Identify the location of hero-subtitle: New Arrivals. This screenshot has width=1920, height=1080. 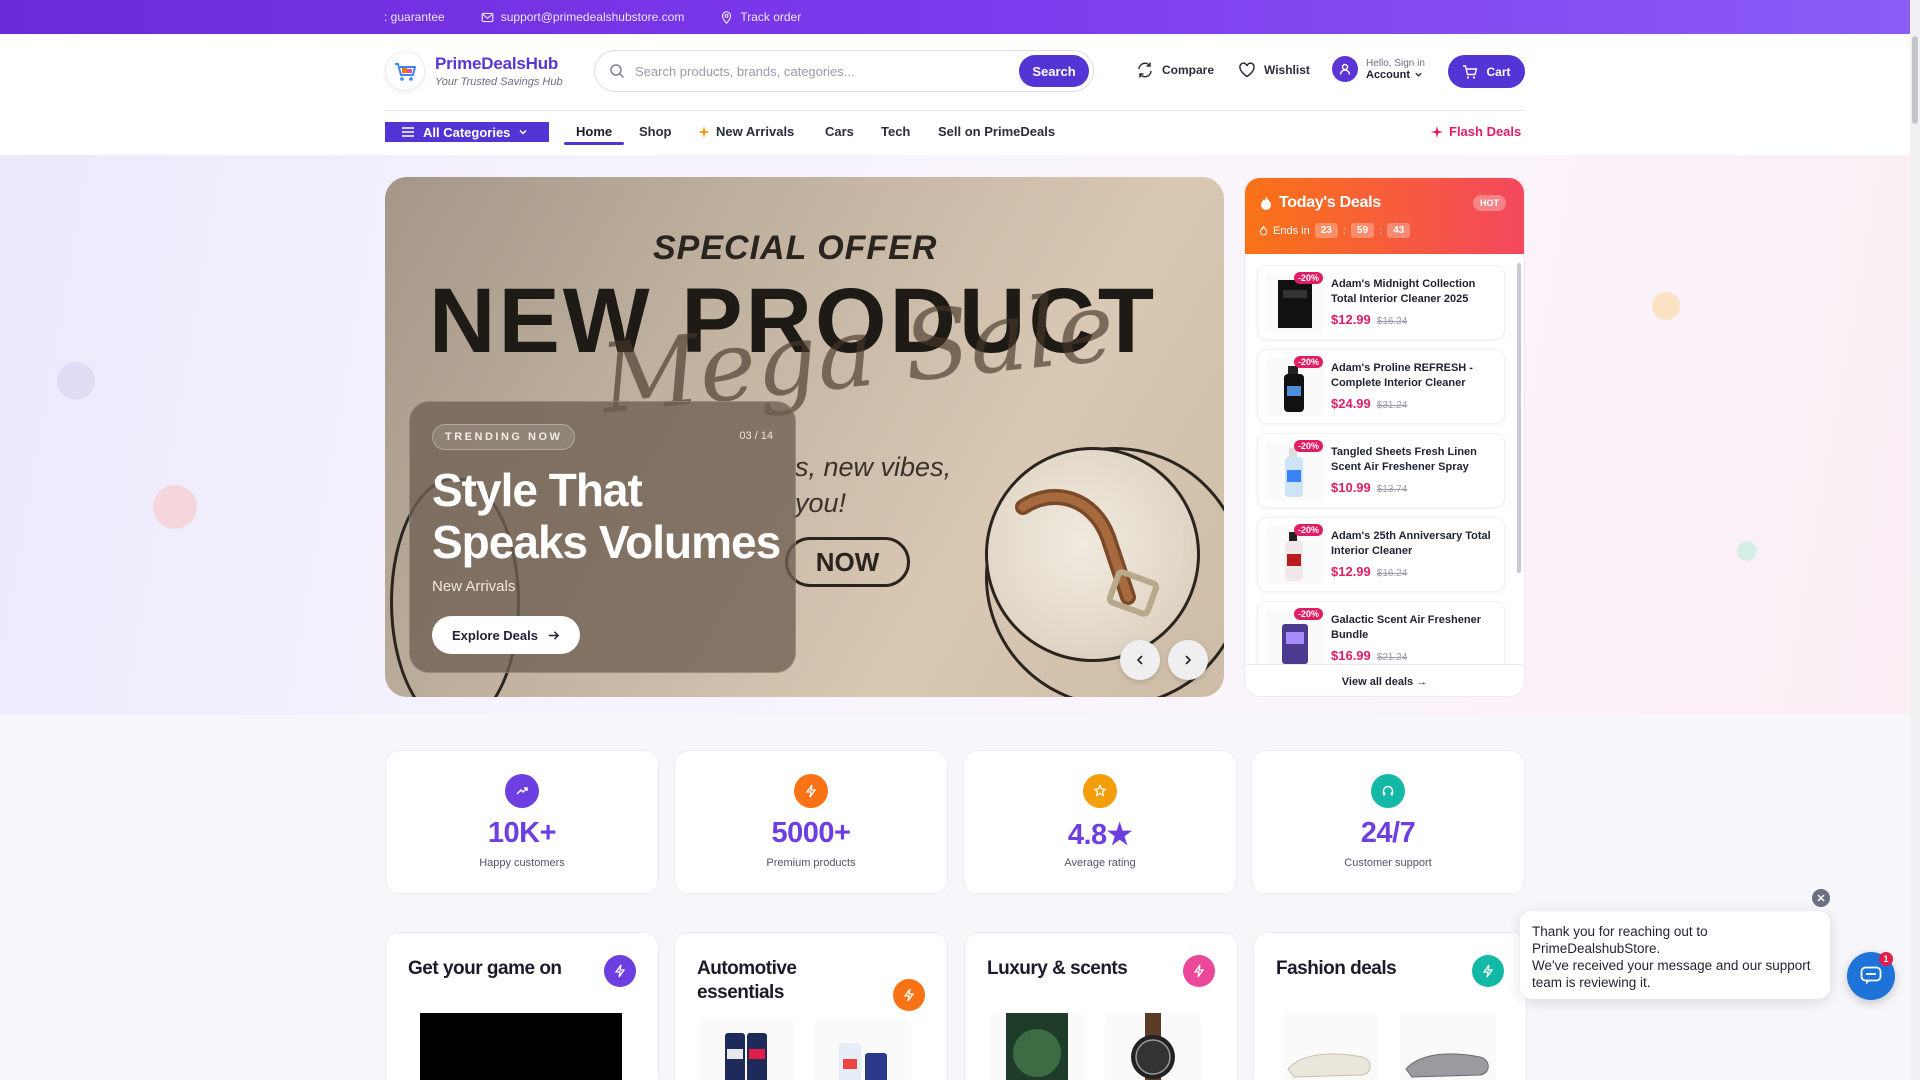
(474, 586).